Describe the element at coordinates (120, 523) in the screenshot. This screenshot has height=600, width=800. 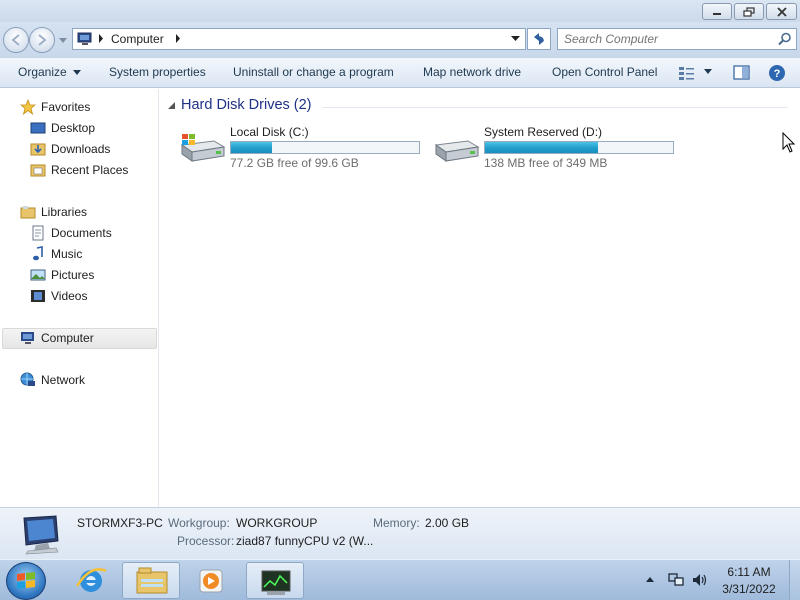
I see `computer-name: STORMXF3-PC` at that location.